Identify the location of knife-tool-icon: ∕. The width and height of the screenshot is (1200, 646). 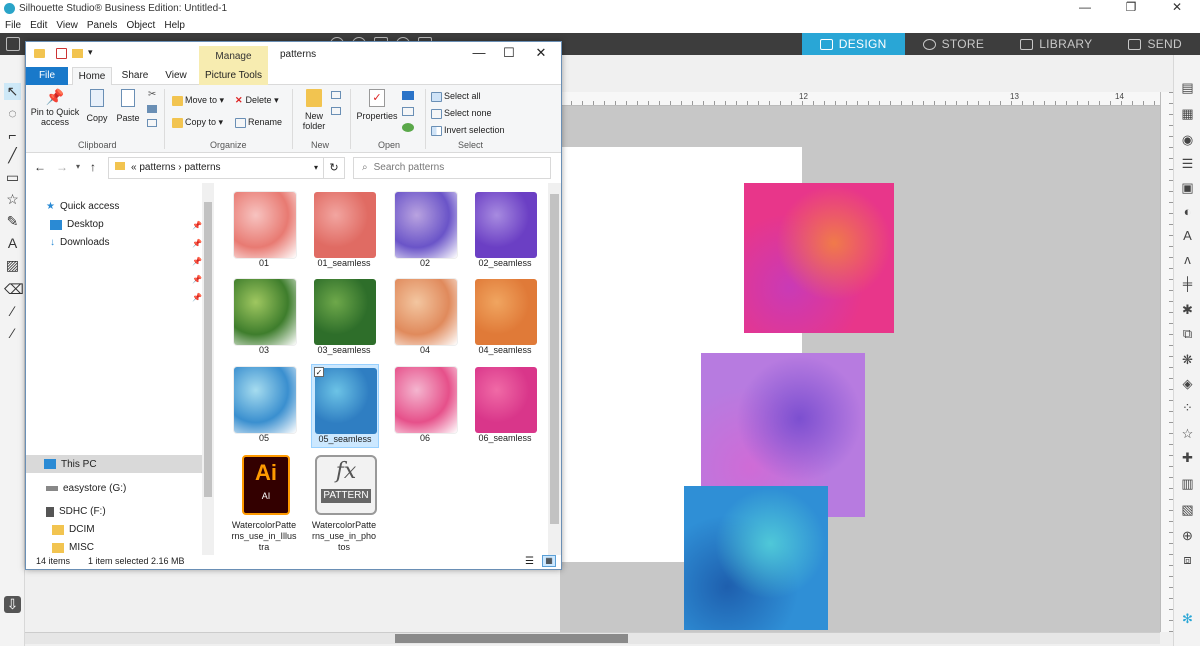
(12, 311).